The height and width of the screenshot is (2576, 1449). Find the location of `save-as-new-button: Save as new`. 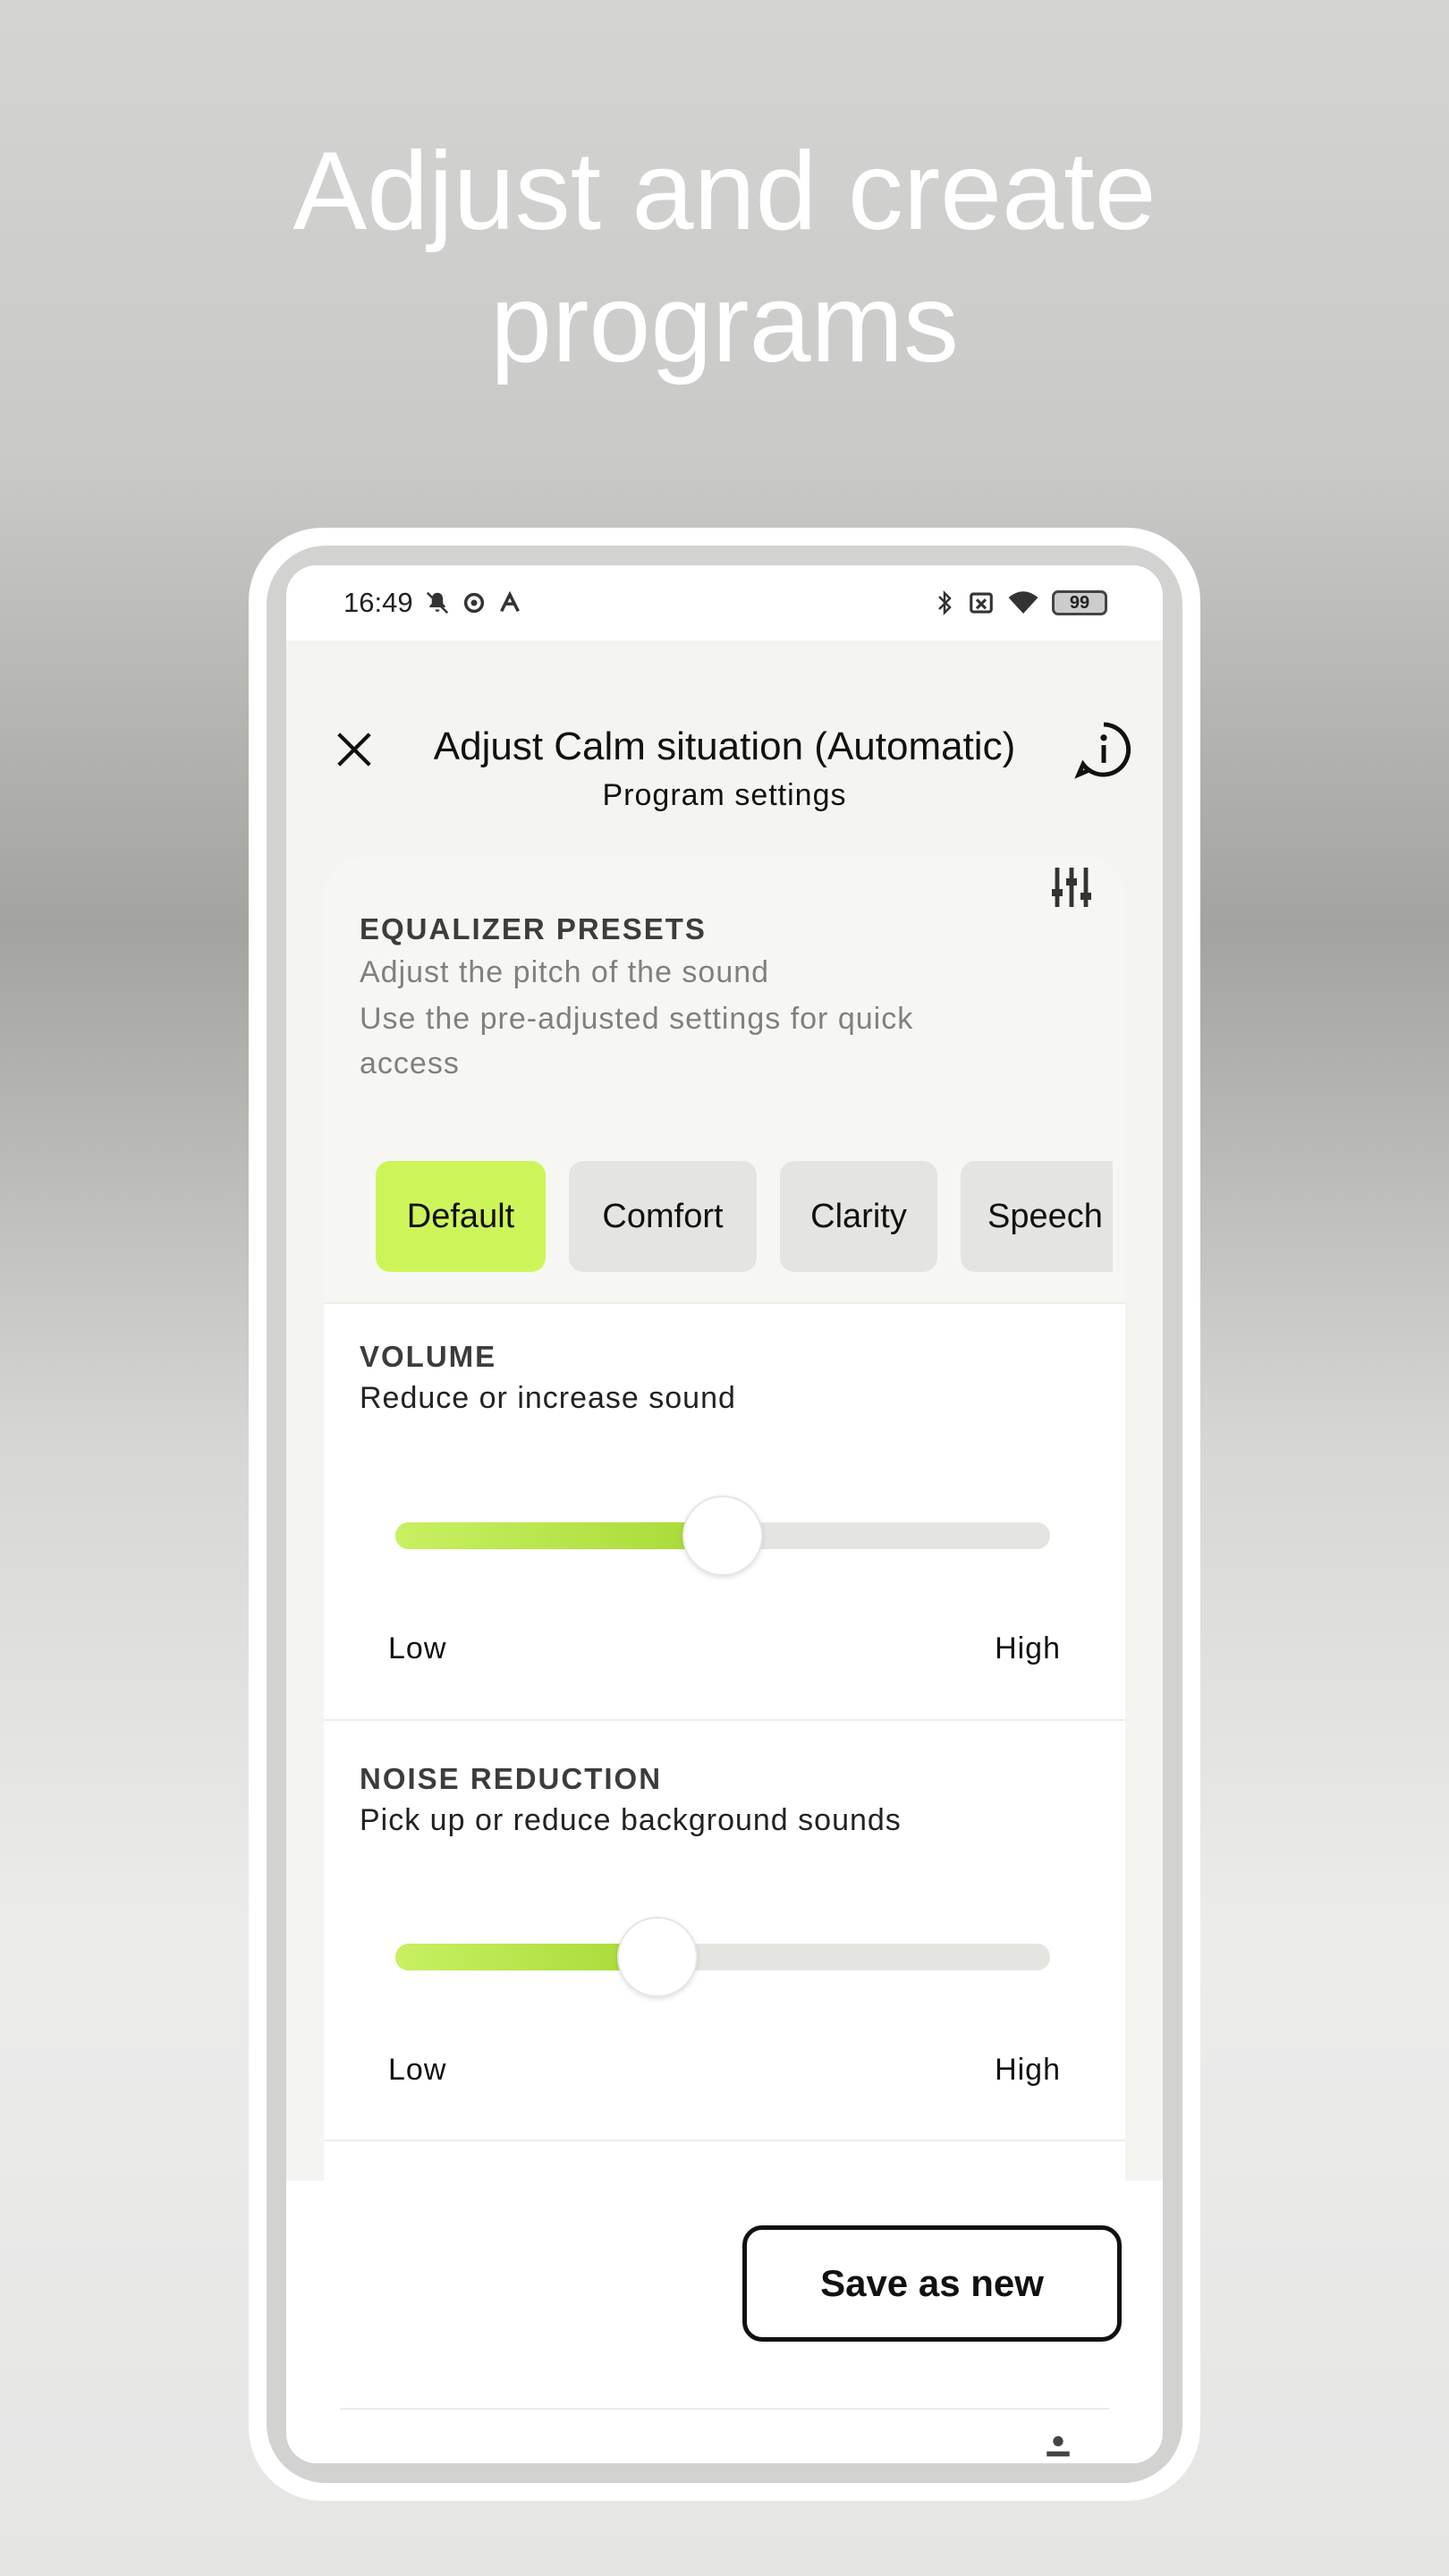

save-as-new-button: Save as new is located at coordinates (932, 2283).